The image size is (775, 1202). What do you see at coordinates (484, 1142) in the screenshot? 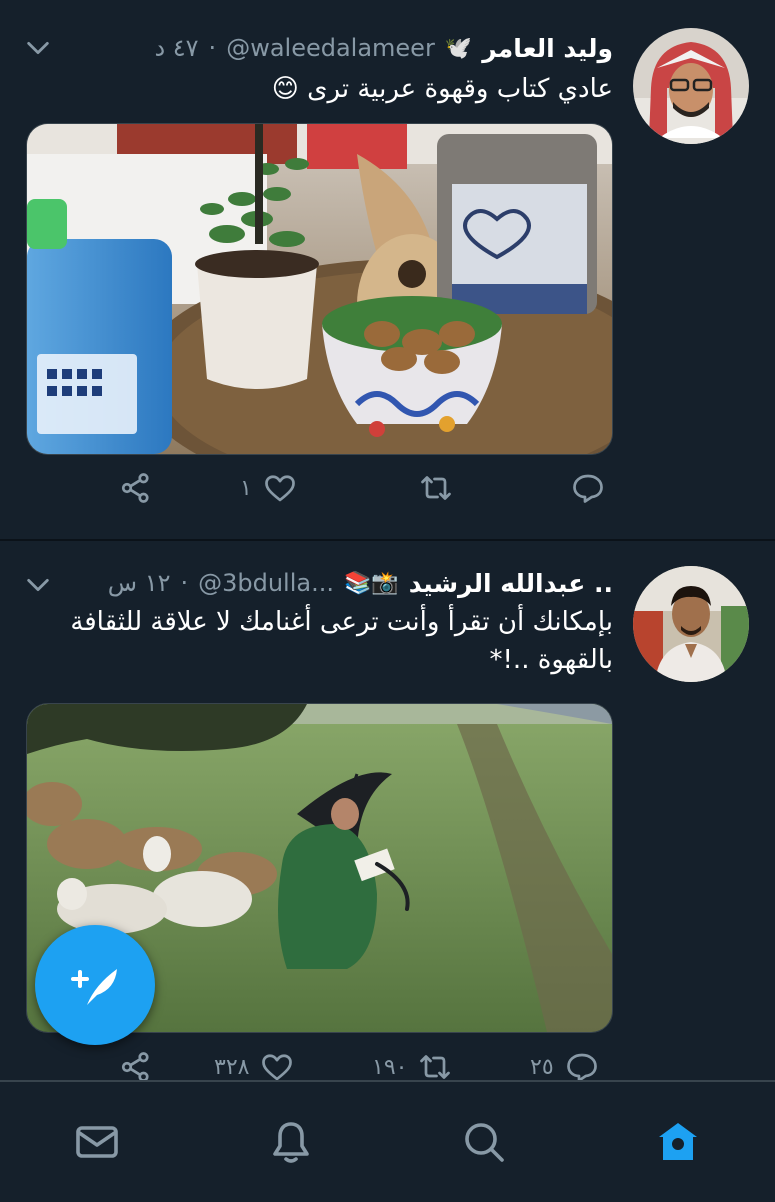
I see `search-icon` at bounding box center [484, 1142].